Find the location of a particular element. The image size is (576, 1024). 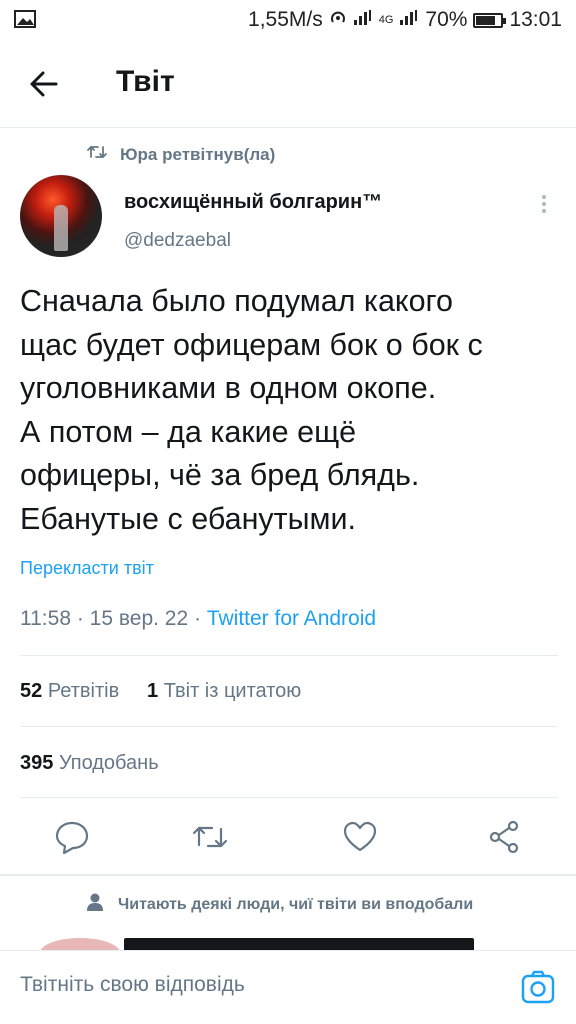

network-type: 4G is located at coordinates (386, 20).